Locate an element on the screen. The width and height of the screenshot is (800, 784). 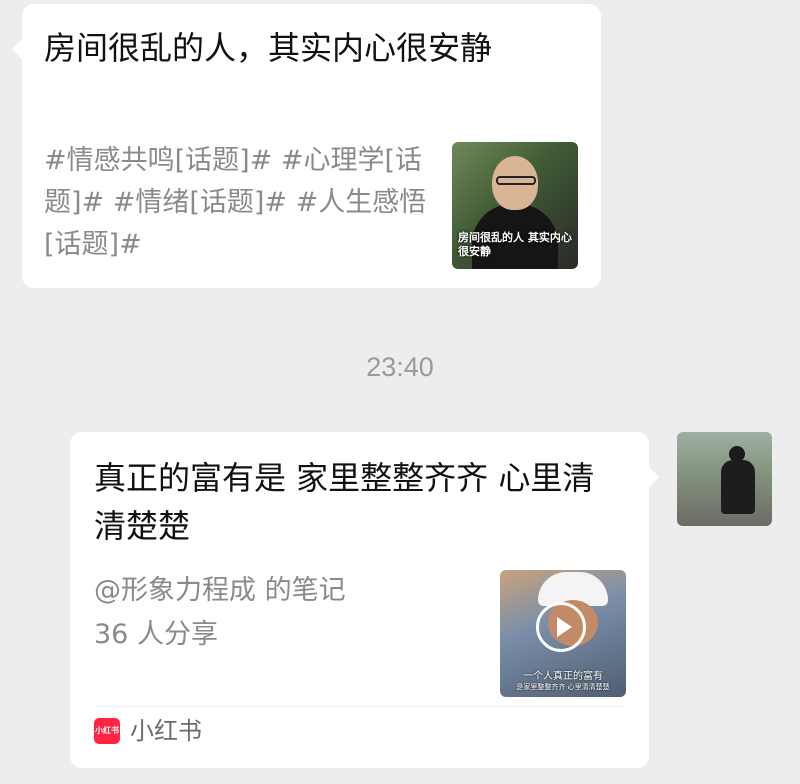
message-1-subtitle: #情感共鸣[话题]# #心理学[话题]# #情绪[话题]# #人生感悟[话题]# is located at coordinates (235, 202).